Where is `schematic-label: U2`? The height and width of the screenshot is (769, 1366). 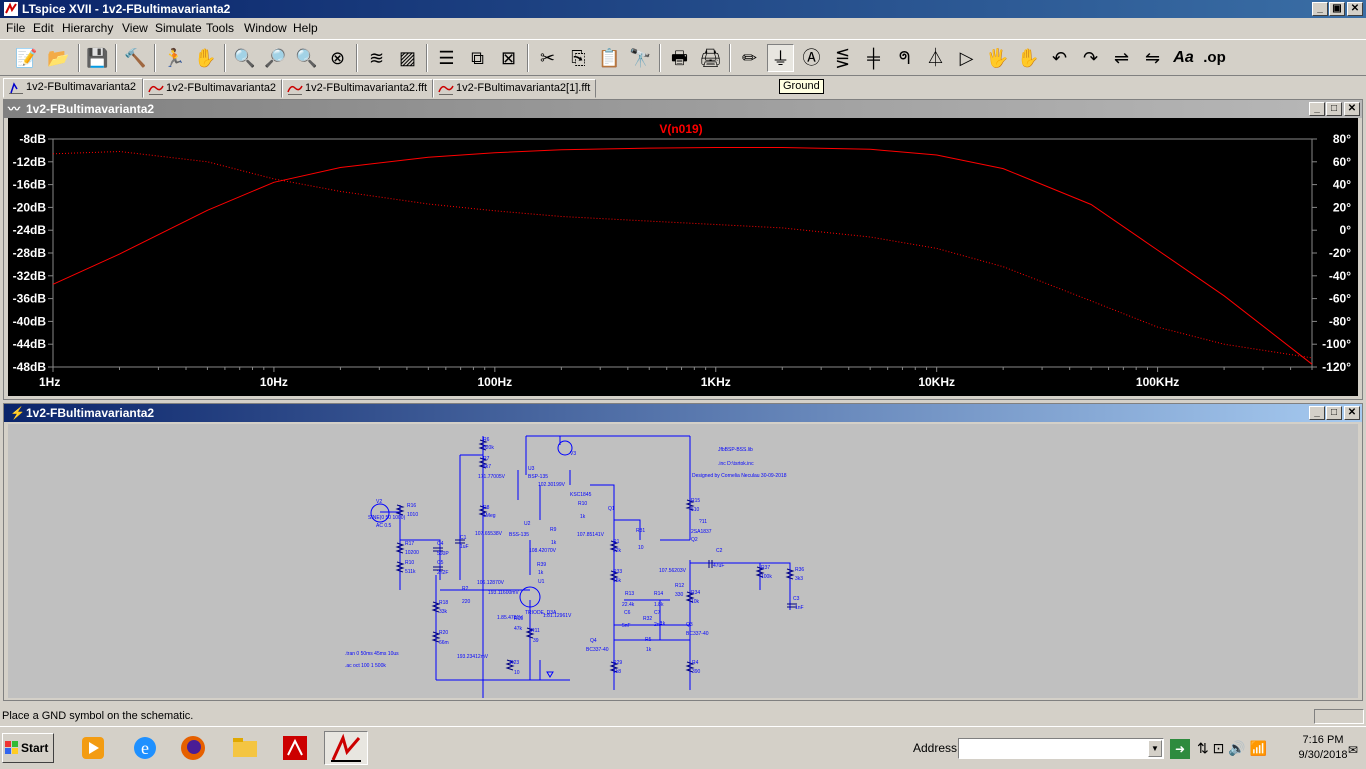 schematic-label: U2 is located at coordinates (527, 524).